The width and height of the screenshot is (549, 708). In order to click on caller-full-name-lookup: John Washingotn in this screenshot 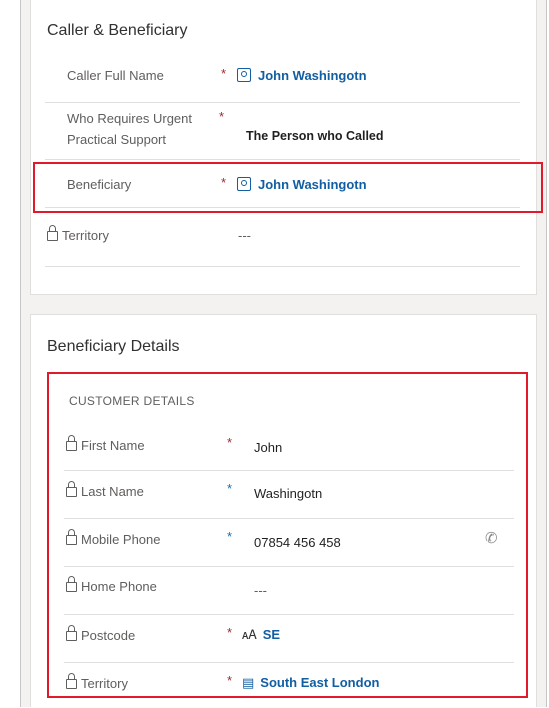, I will do `click(302, 75)`.